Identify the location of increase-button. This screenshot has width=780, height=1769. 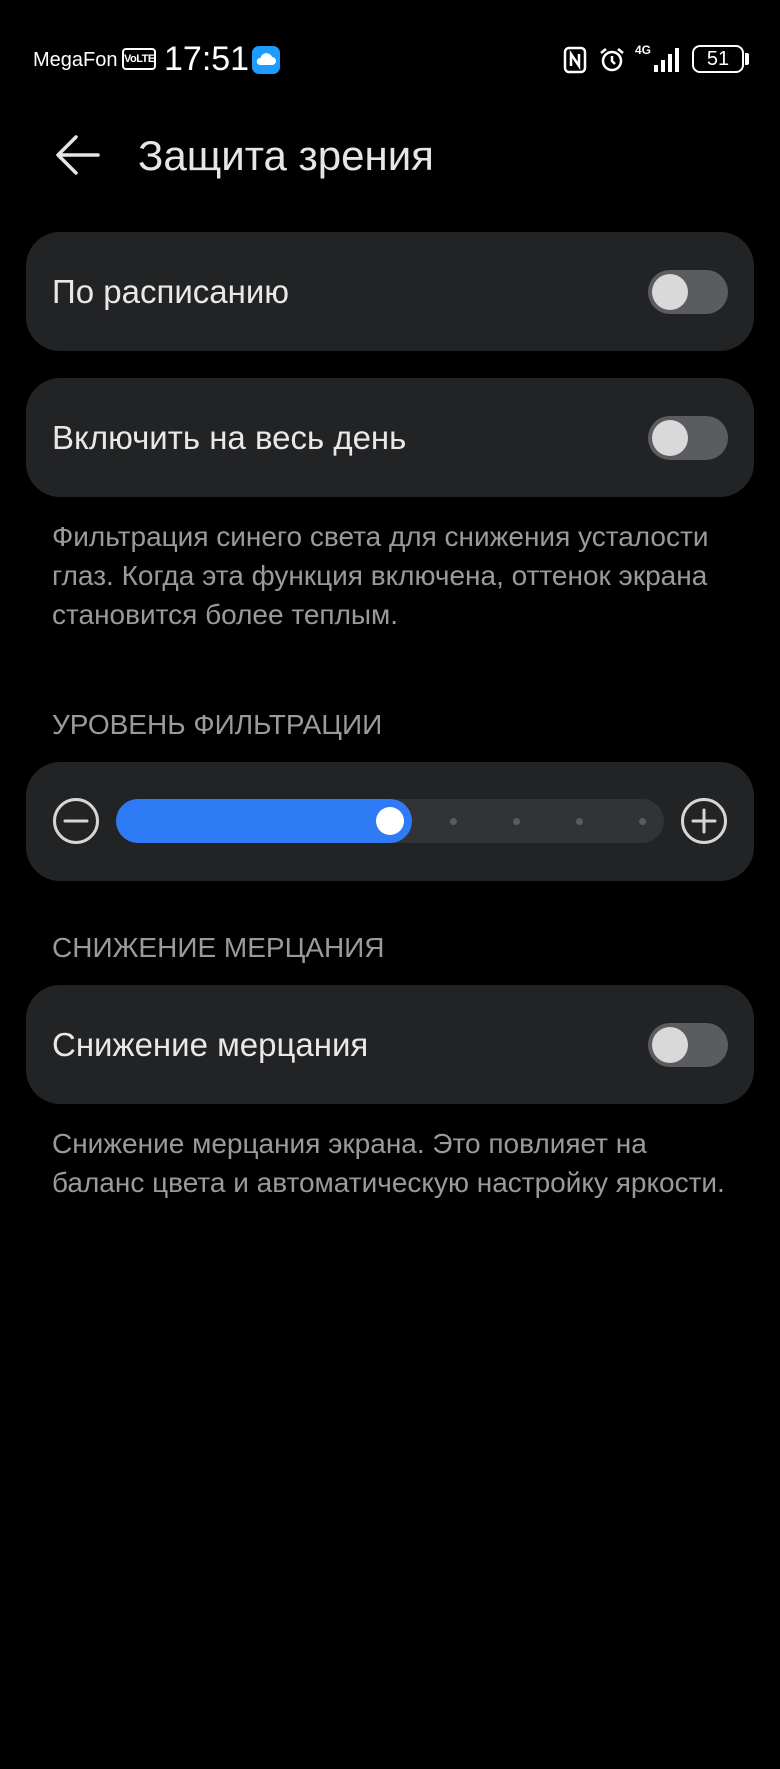
(704, 821).